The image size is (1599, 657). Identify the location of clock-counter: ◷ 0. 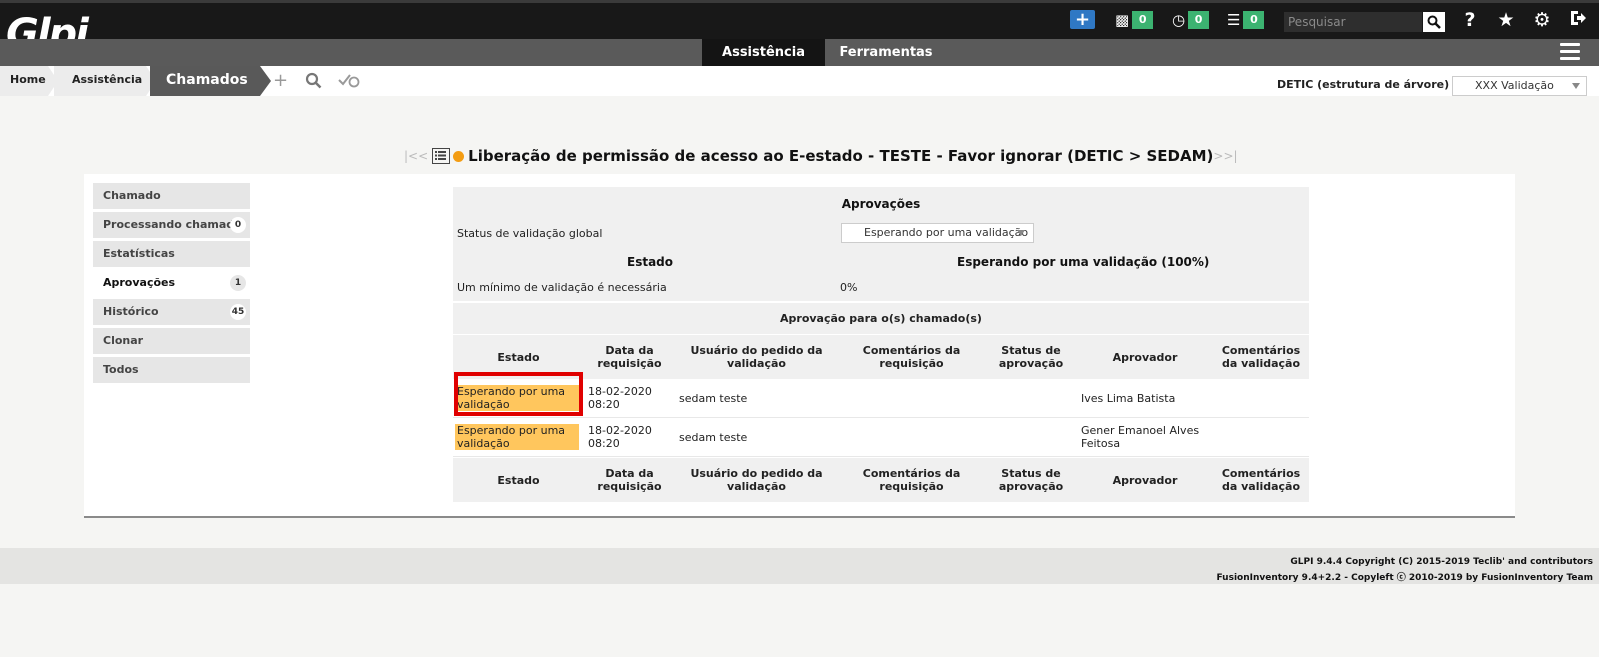
(1191, 20).